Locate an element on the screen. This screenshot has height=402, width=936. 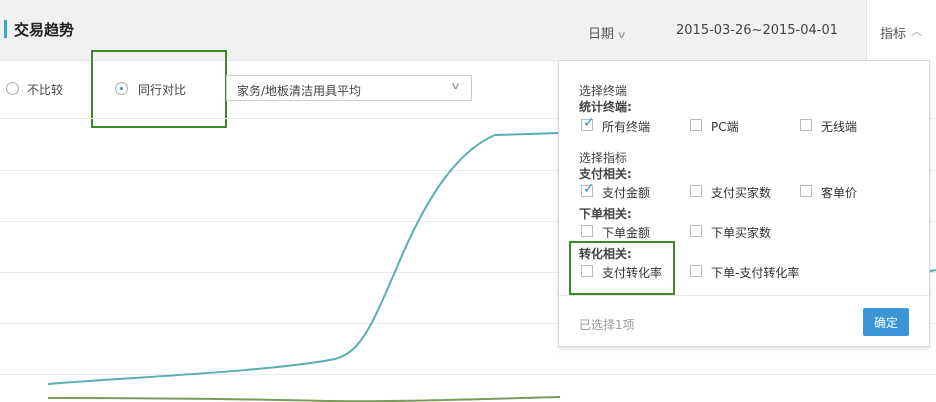
checkbox-order-pay-conversion is located at coordinates (696, 271).